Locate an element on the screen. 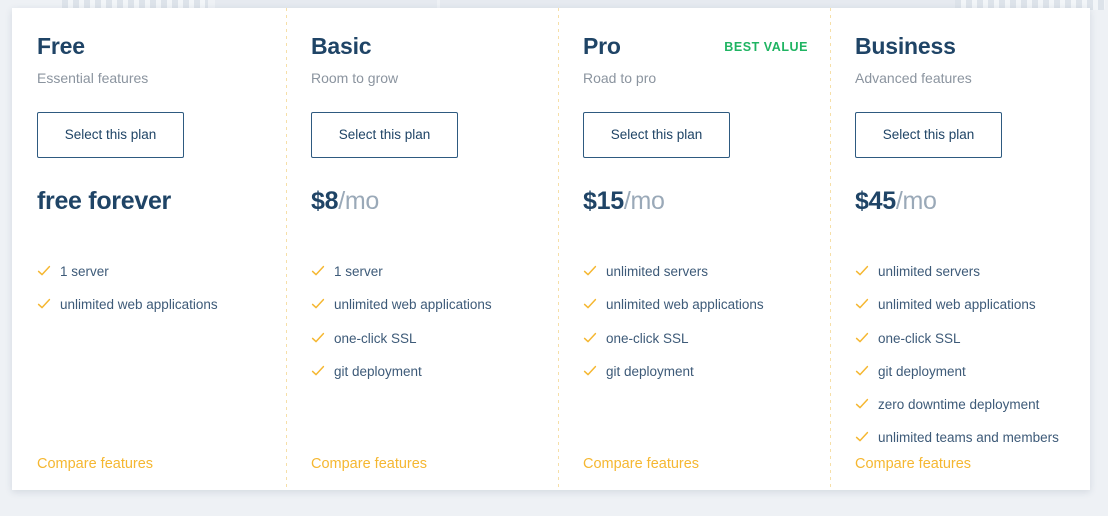 Image resolution: width=1108 pixels, height=516 pixels. plan-tagline: Essential features is located at coordinates (93, 78).